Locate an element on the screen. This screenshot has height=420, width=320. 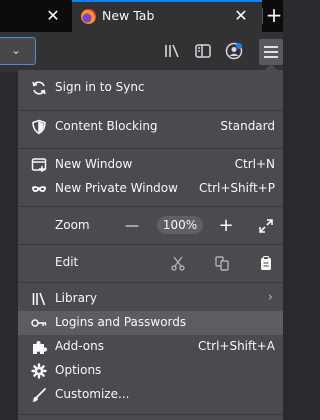
previous-tab-close-button: ✕ is located at coordinates (53, 16).